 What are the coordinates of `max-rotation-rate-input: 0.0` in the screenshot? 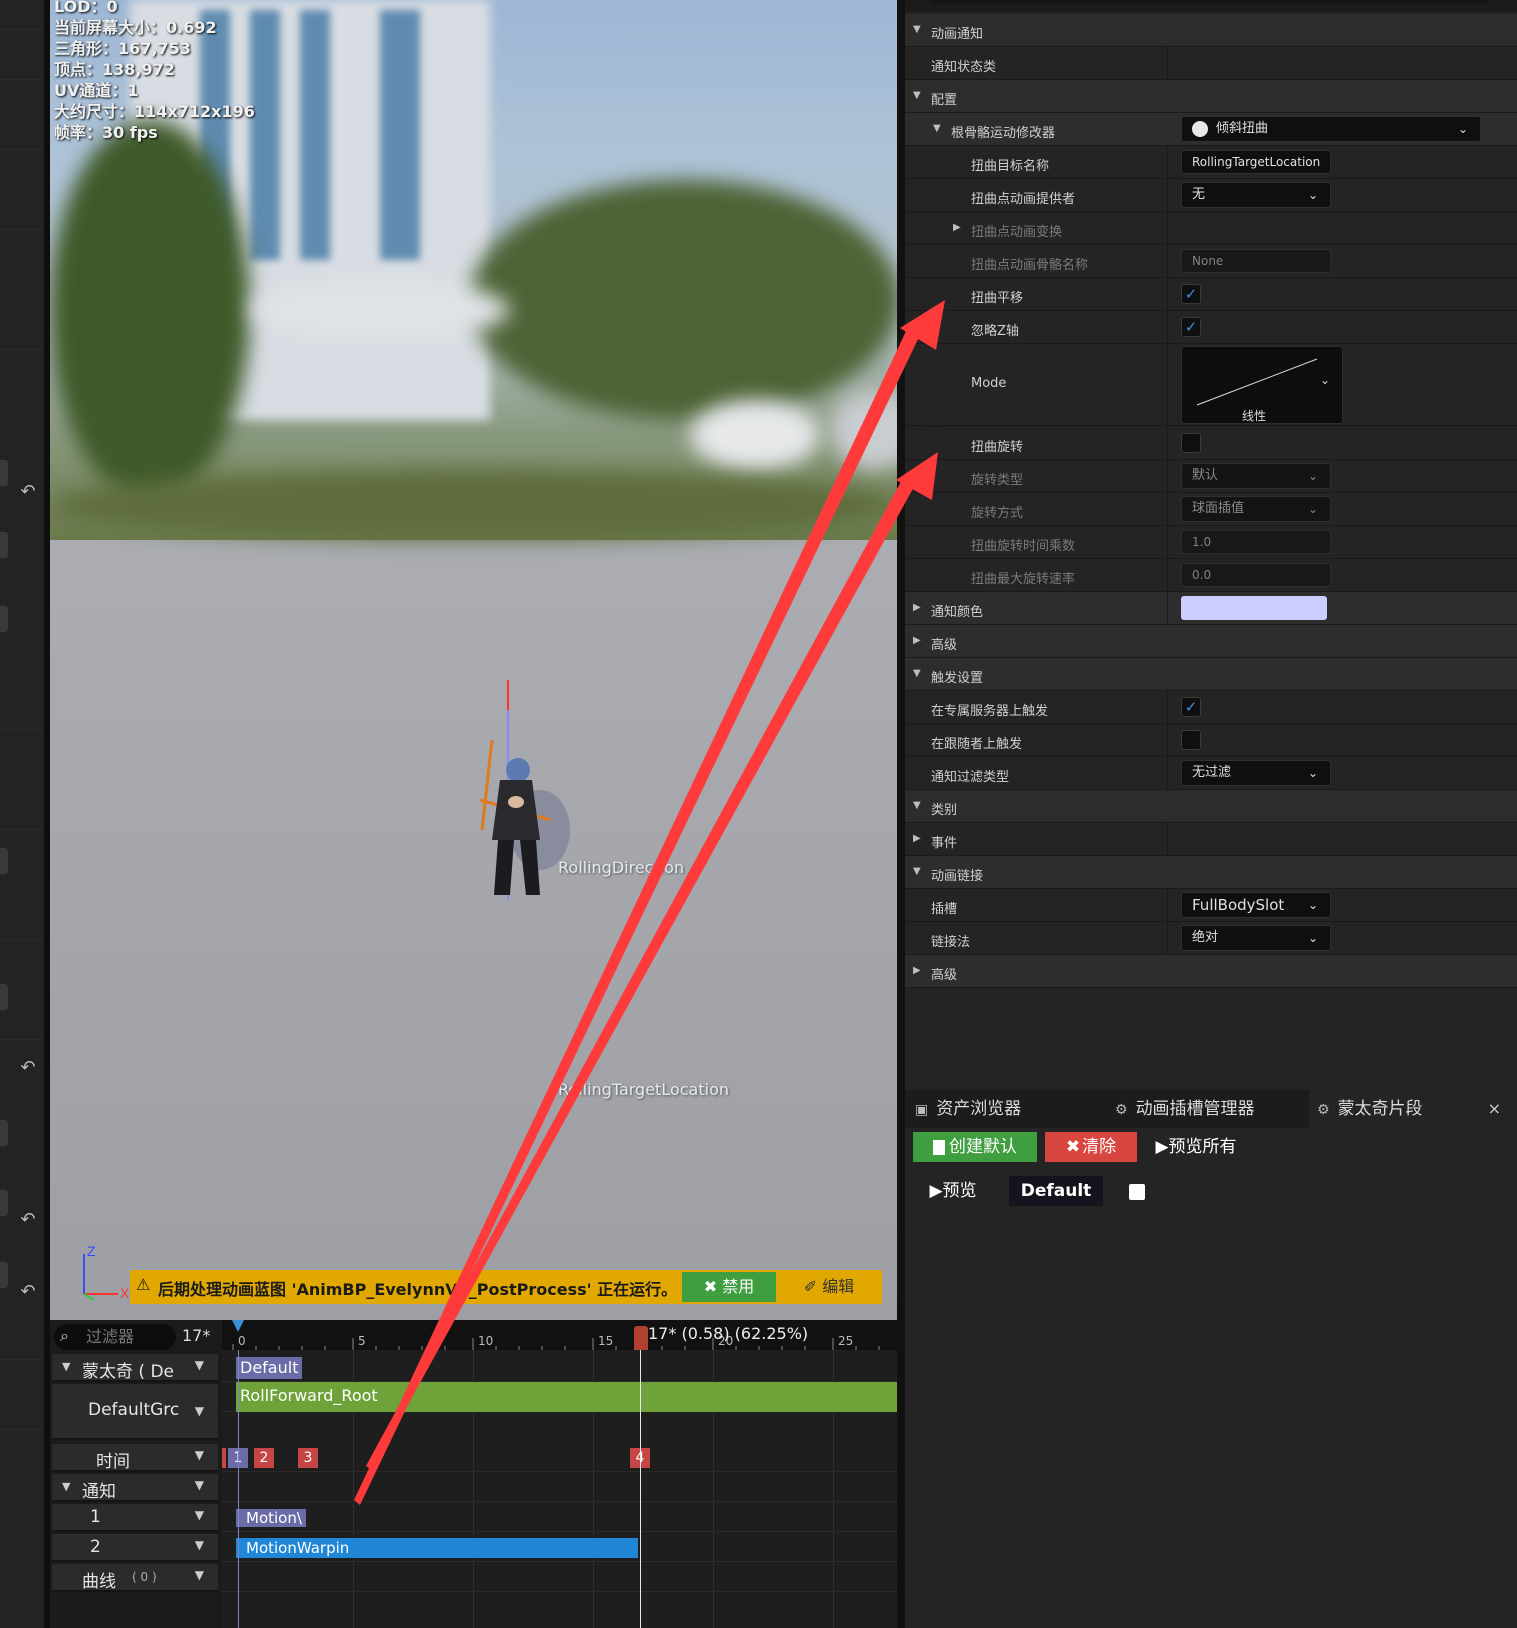 It's located at (1256, 575).